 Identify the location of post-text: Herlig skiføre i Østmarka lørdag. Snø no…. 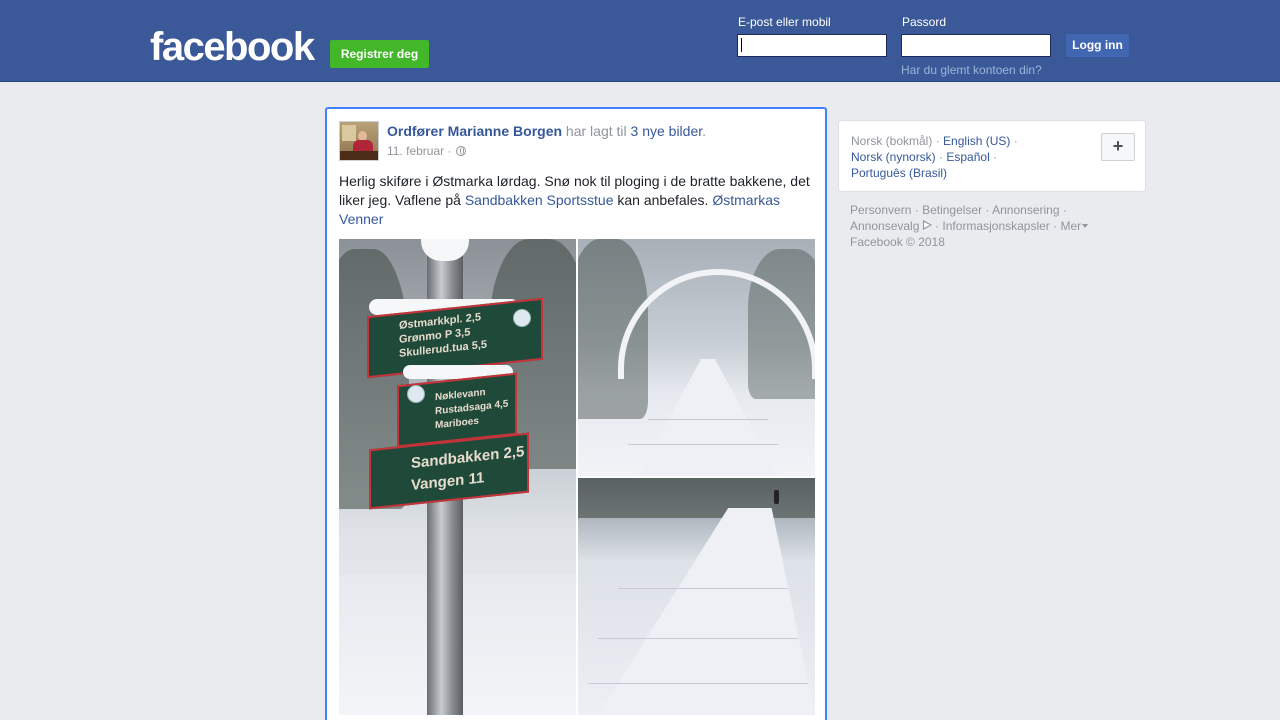
(578, 200).